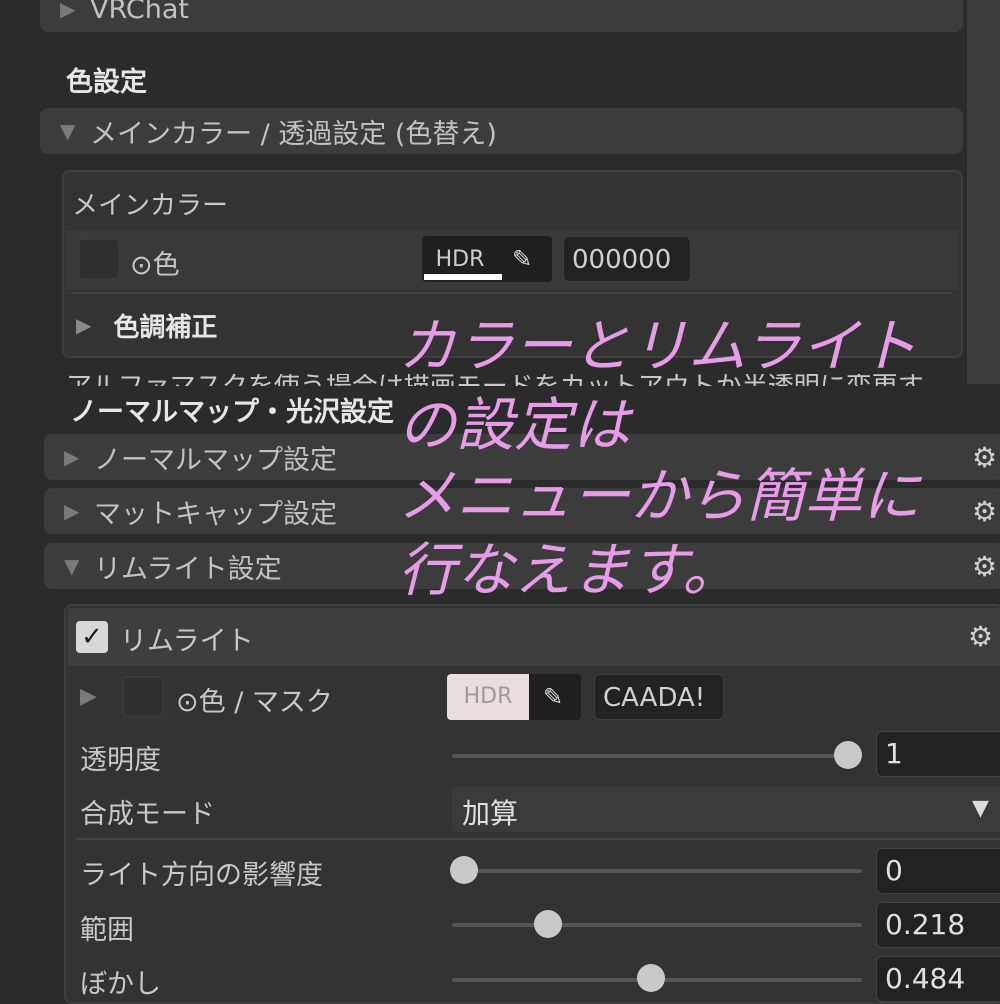 The height and width of the screenshot is (1004, 1000). I want to click on range-input: 0.218, so click(938, 925).